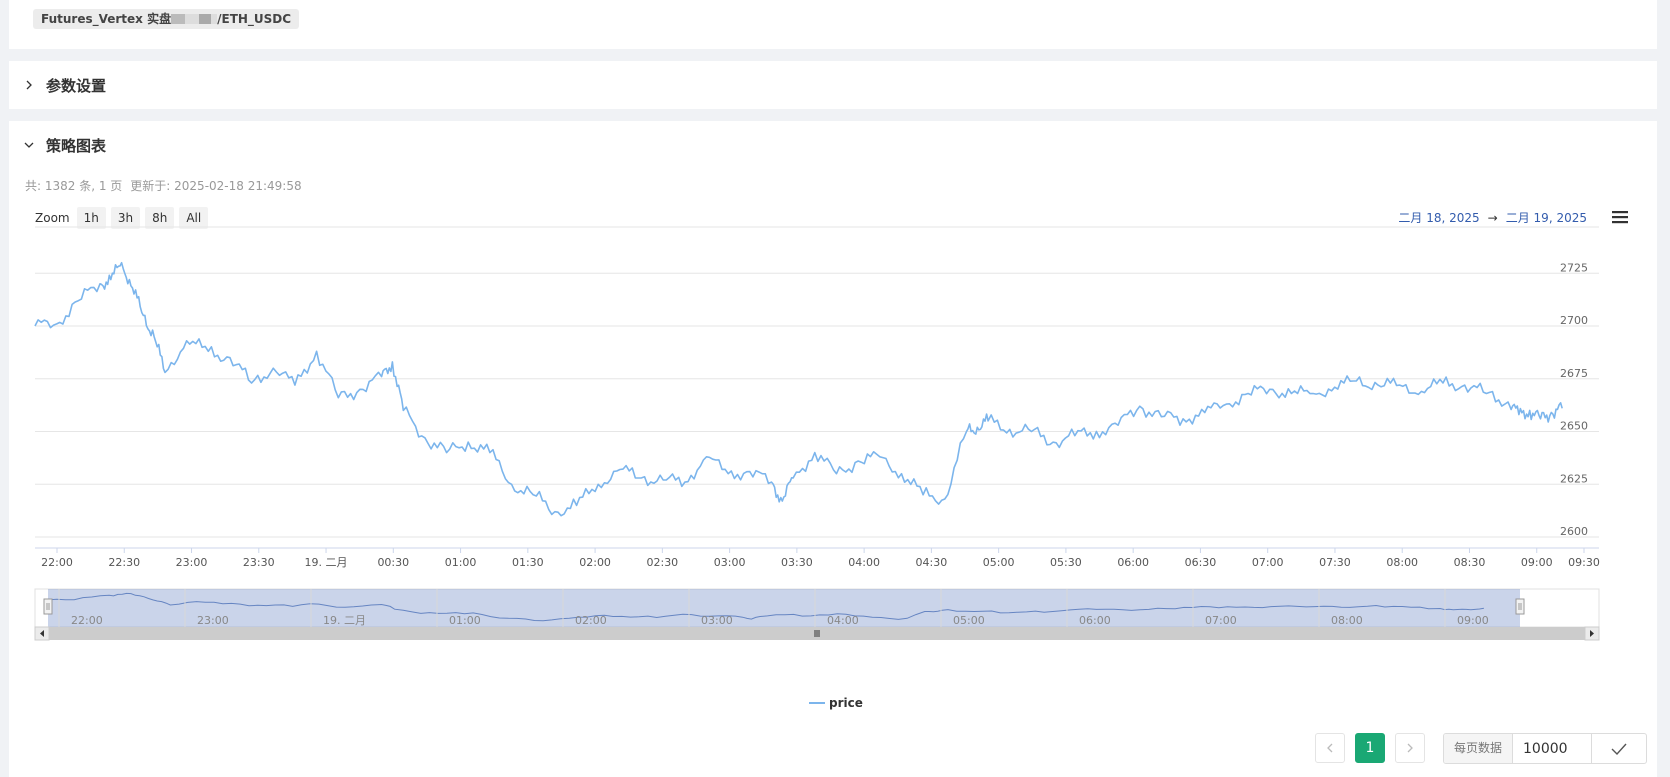 The image size is (1670, 777). What do you see at coordinates (1574, 373) in the screenshot?
I see `y-tick-label: 2675` at bounding box center [1574, 373].